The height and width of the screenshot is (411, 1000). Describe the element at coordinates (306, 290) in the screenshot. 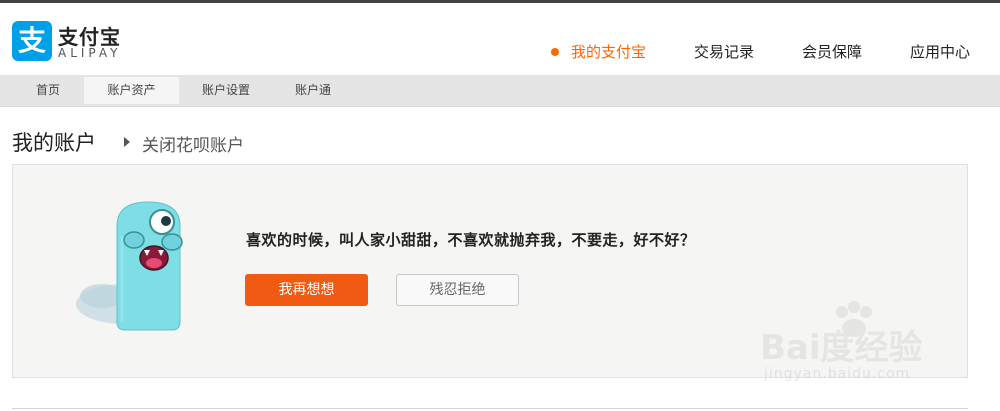

I see `reconsider-button: 我再想想` at that location.